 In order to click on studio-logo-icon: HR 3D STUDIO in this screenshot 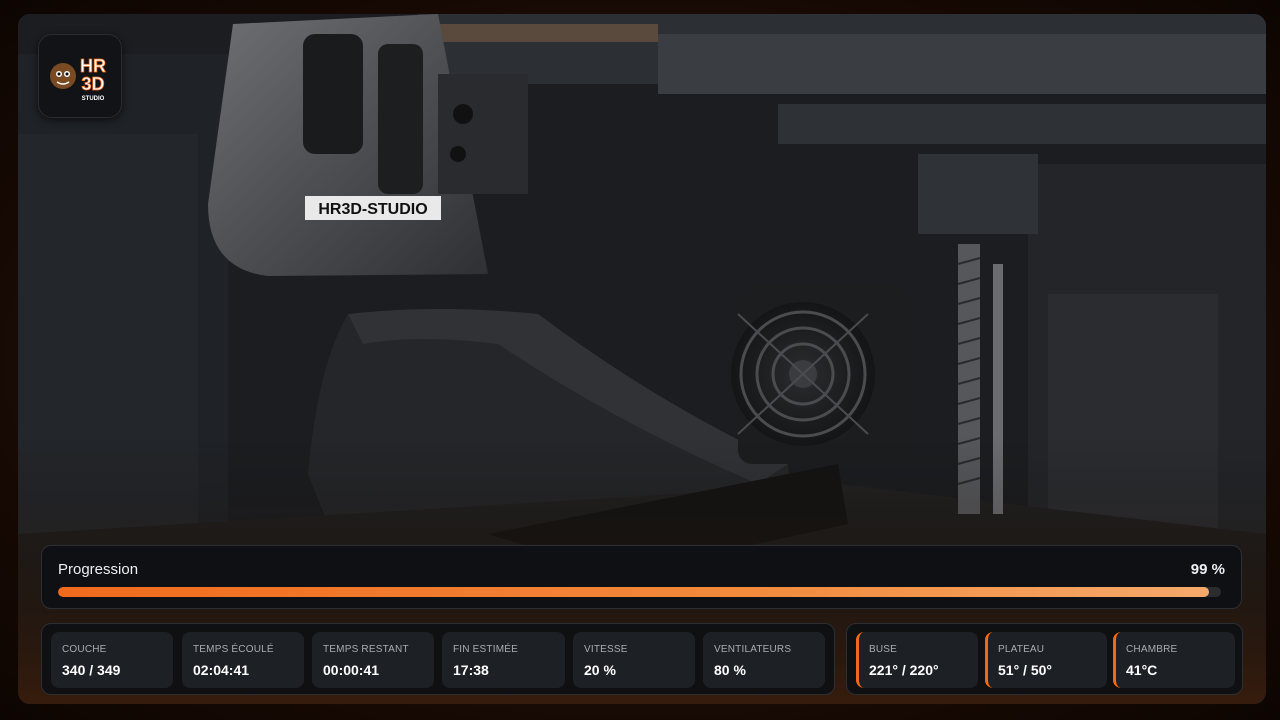, I will do `click(78, 79)`.